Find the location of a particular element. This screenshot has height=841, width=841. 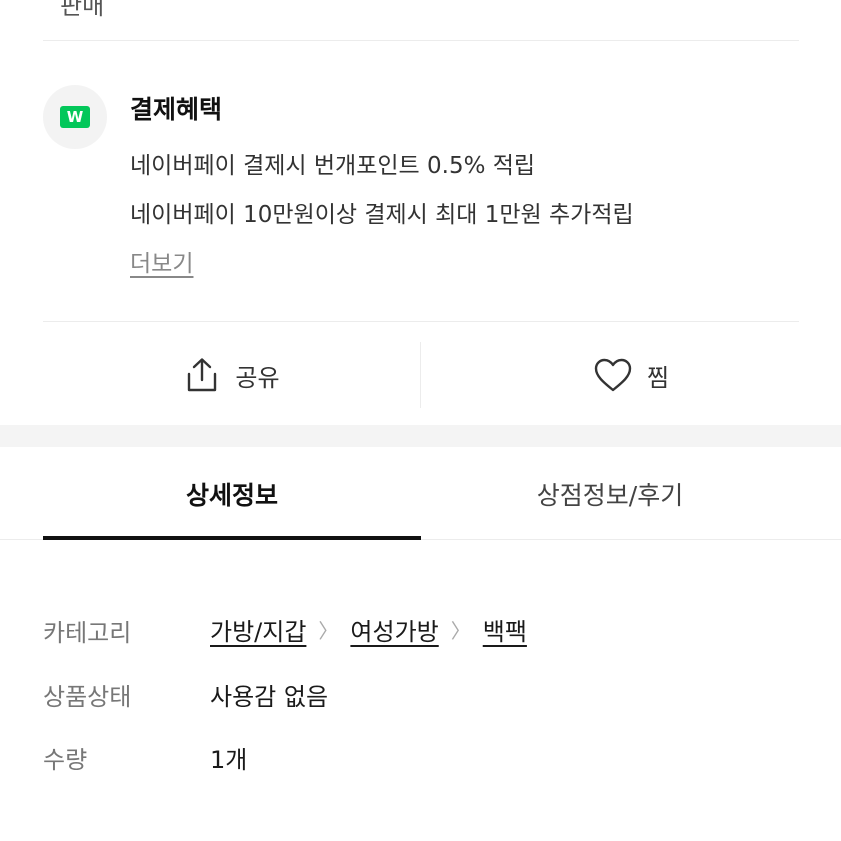

like-label: 찜 is located at coordinates (658, 377).